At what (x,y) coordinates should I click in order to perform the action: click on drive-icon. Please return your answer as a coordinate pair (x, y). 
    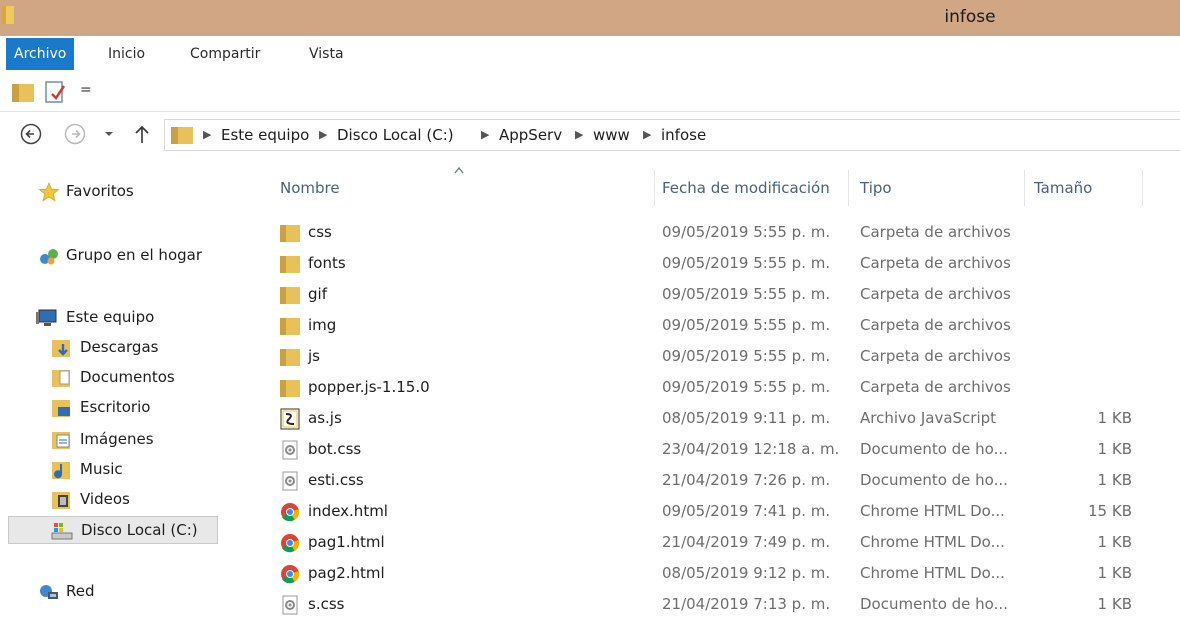
    Looking at the image, I should click on (62, 531).